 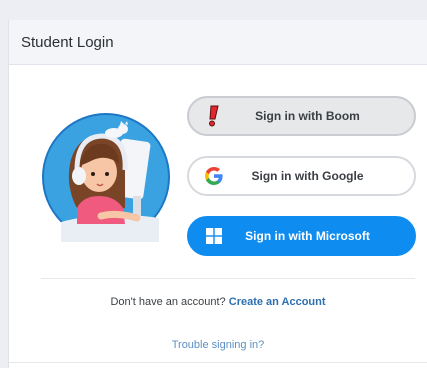 I want to click on windows-logo-icon, so click(x=214, y=236).